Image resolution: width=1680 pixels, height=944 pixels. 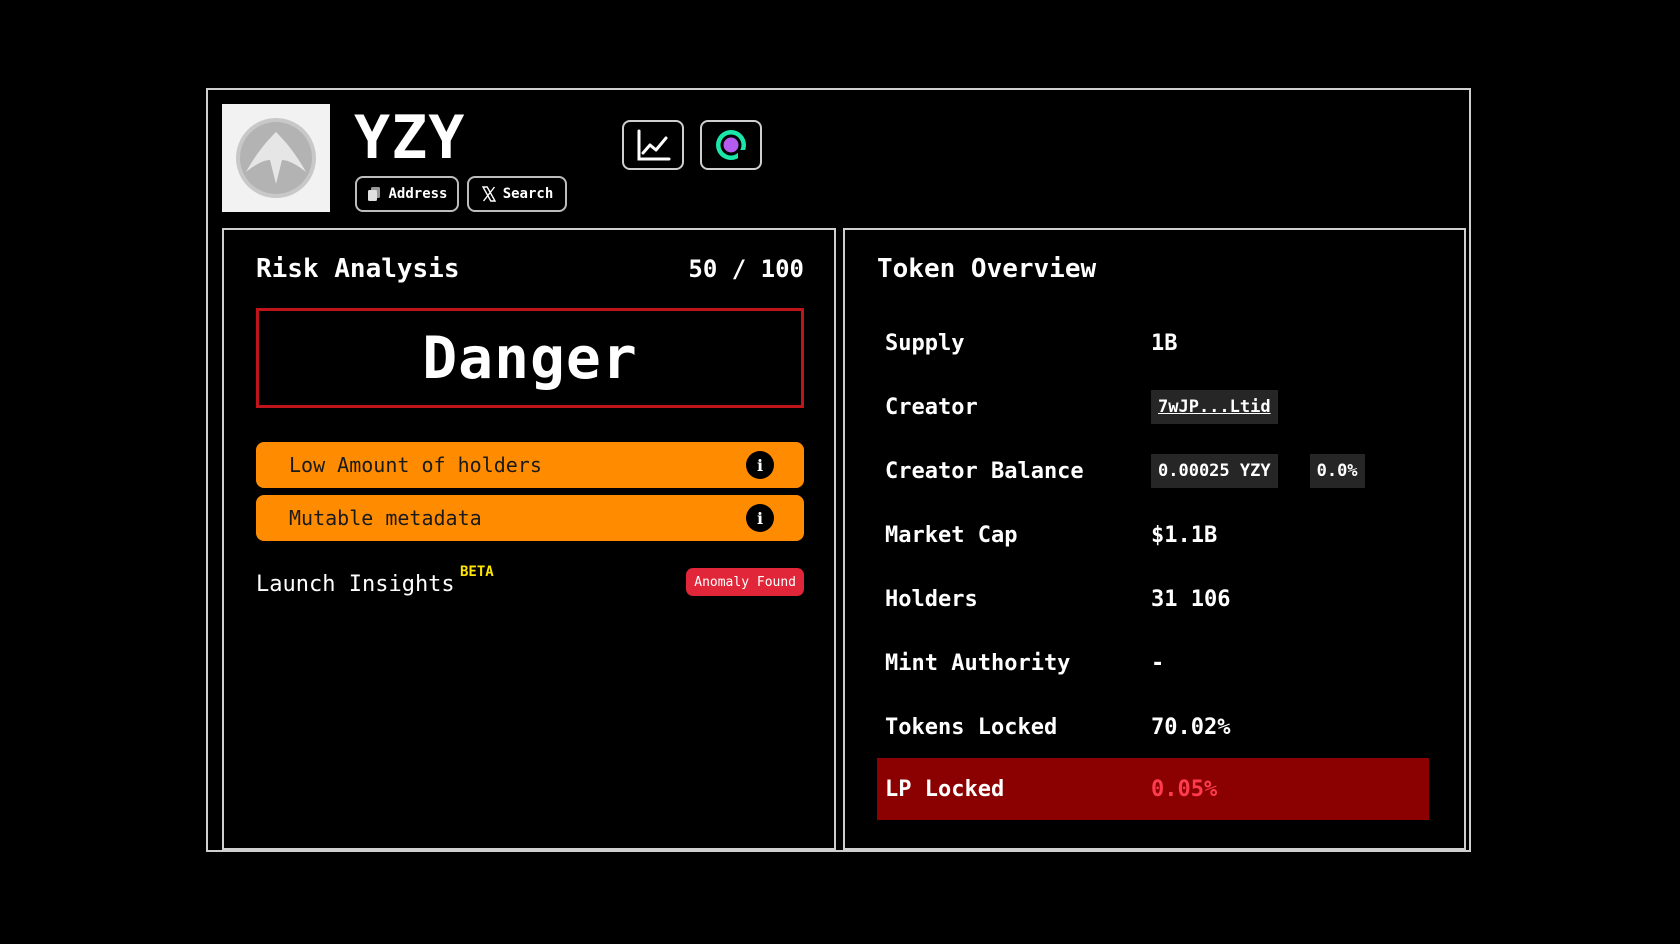 I want to click on holders-label: Holders, so click(x=931, y=599).